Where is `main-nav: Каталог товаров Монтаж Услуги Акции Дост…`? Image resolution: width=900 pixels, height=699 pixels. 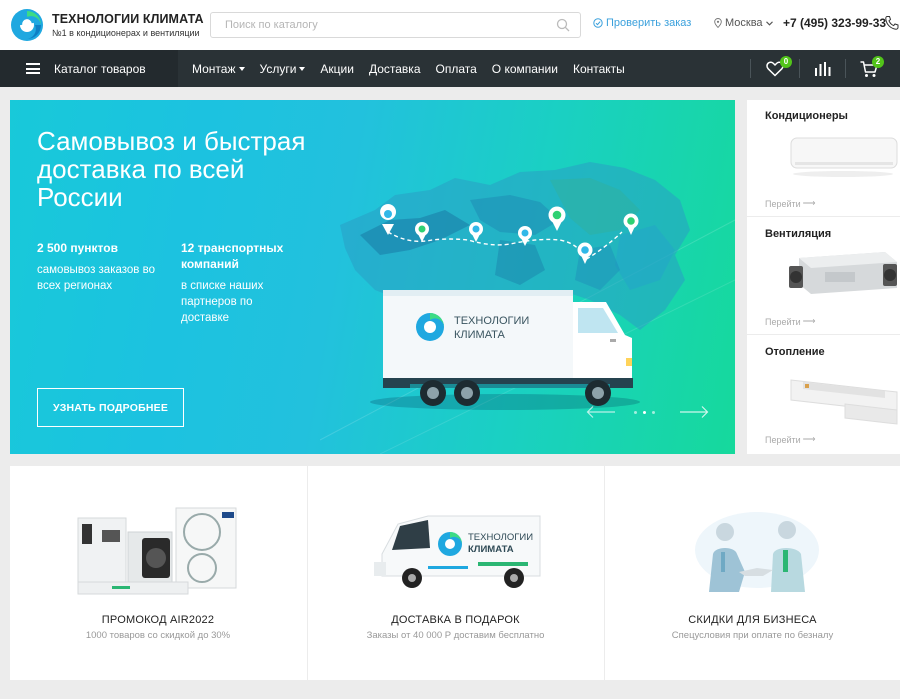 main-nav: Каталог товаров Монтаж Услуги Акции Дост… is located at coordinates (450, 68).